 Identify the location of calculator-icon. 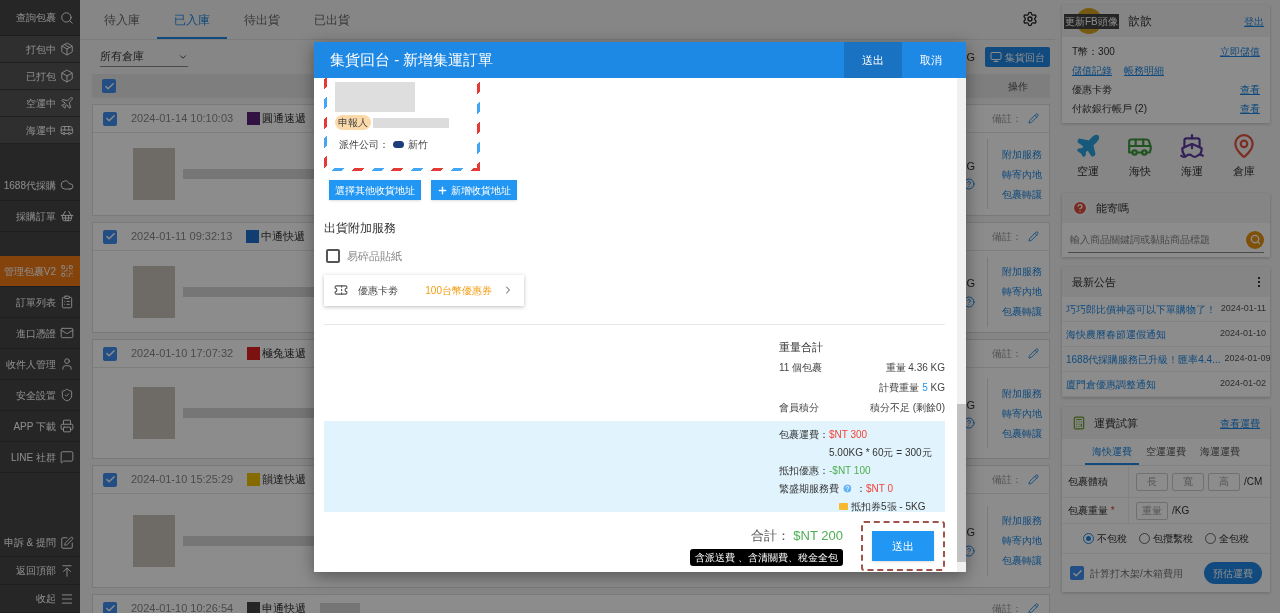
(1079, 423).